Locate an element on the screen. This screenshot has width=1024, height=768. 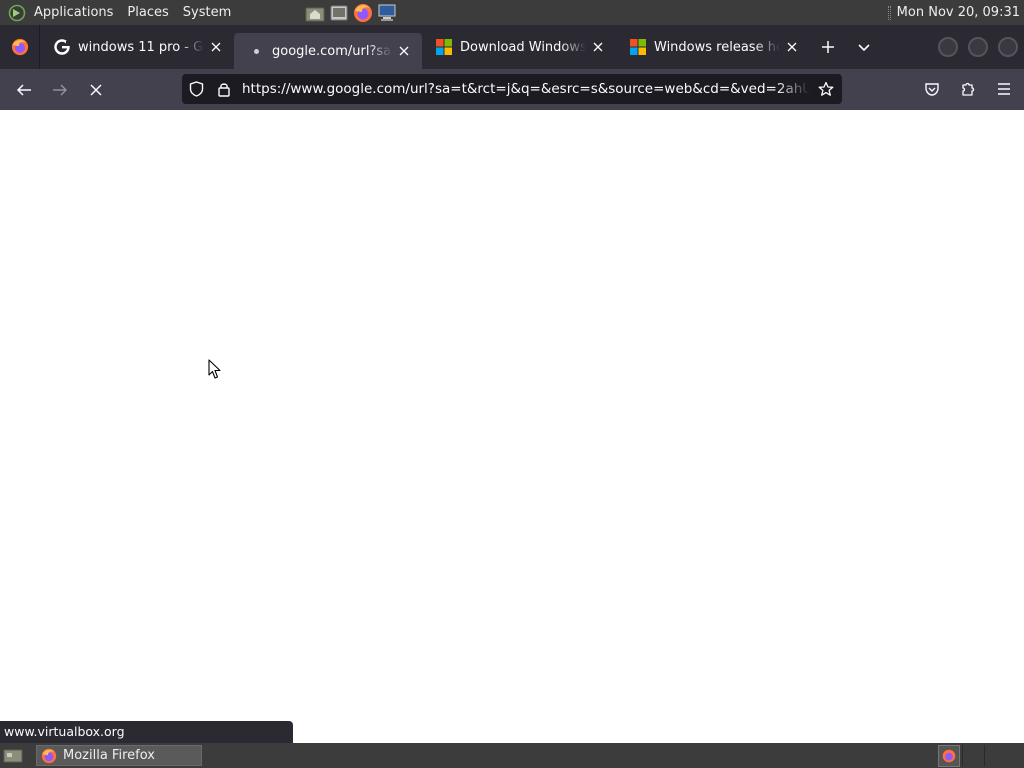
show-desktop-button is located at coordinates (13, 756).